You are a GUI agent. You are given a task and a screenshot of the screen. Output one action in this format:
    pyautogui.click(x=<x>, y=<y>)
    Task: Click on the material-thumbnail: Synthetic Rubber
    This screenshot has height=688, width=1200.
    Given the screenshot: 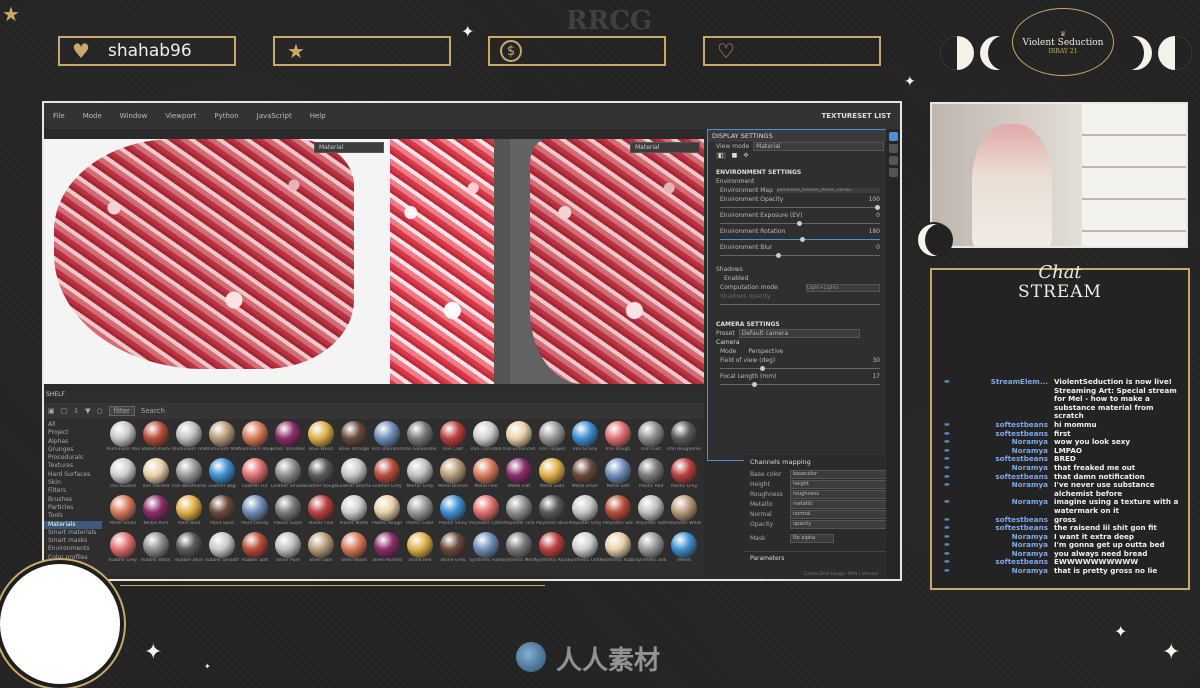 What is the action you would take?
    pyautogui.click(x=618, y=547)
    